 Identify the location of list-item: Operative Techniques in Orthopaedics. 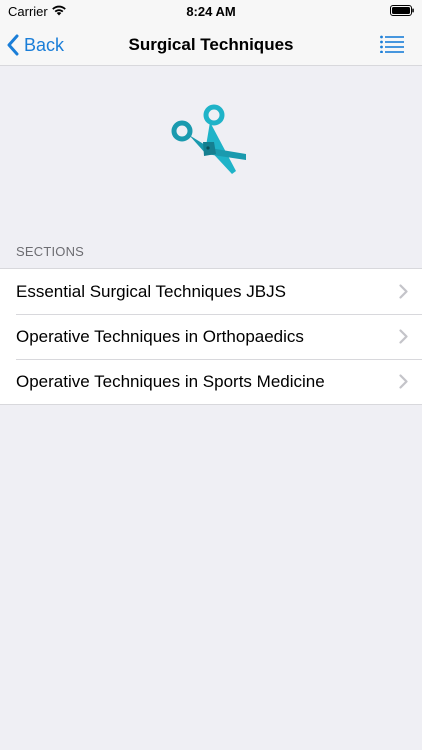
(211, 336).